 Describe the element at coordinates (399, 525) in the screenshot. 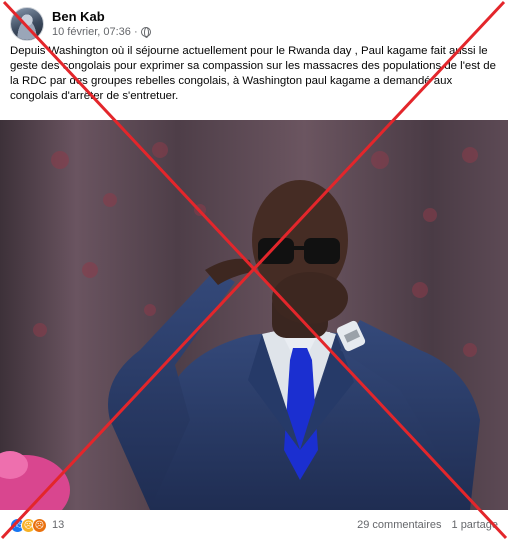

I see `comments-link: 29 commentaires` at that location.